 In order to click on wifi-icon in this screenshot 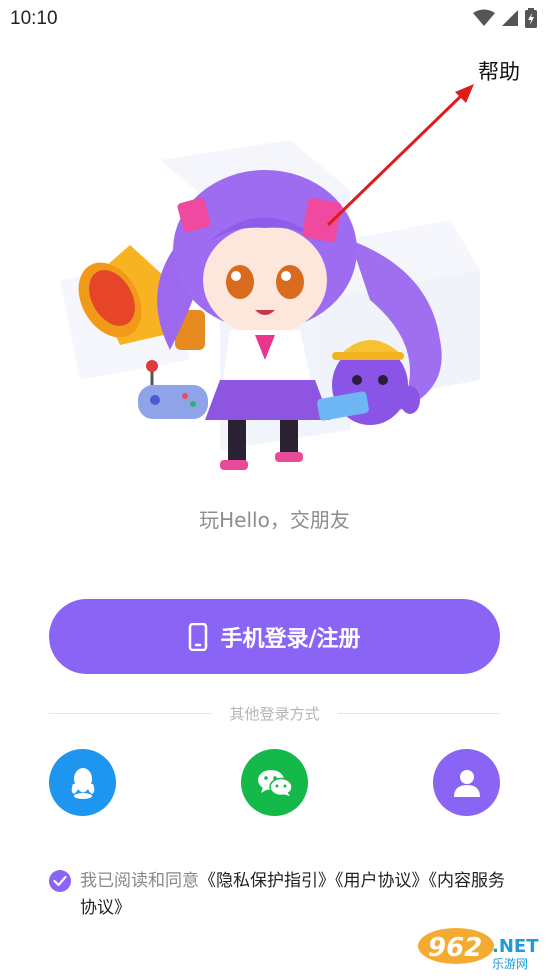, I will do `click(484, 17)`.